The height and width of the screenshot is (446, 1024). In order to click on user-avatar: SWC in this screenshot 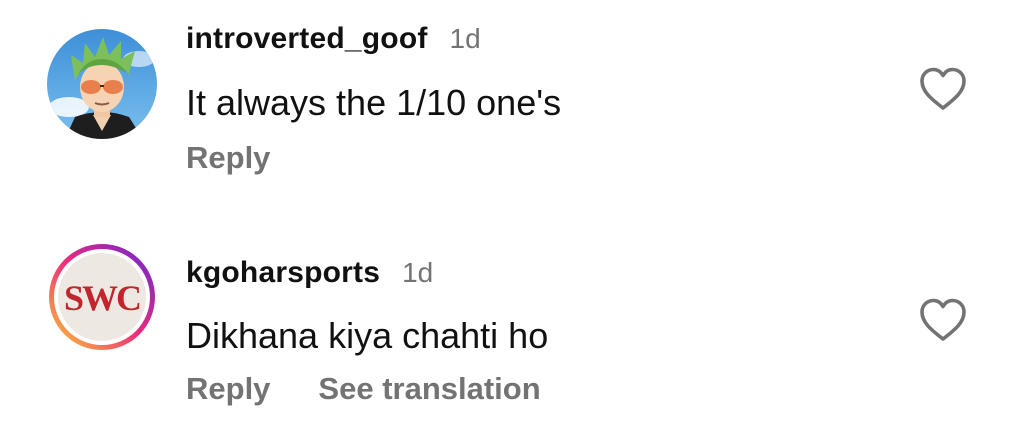, I will do `click(102, 297)`.